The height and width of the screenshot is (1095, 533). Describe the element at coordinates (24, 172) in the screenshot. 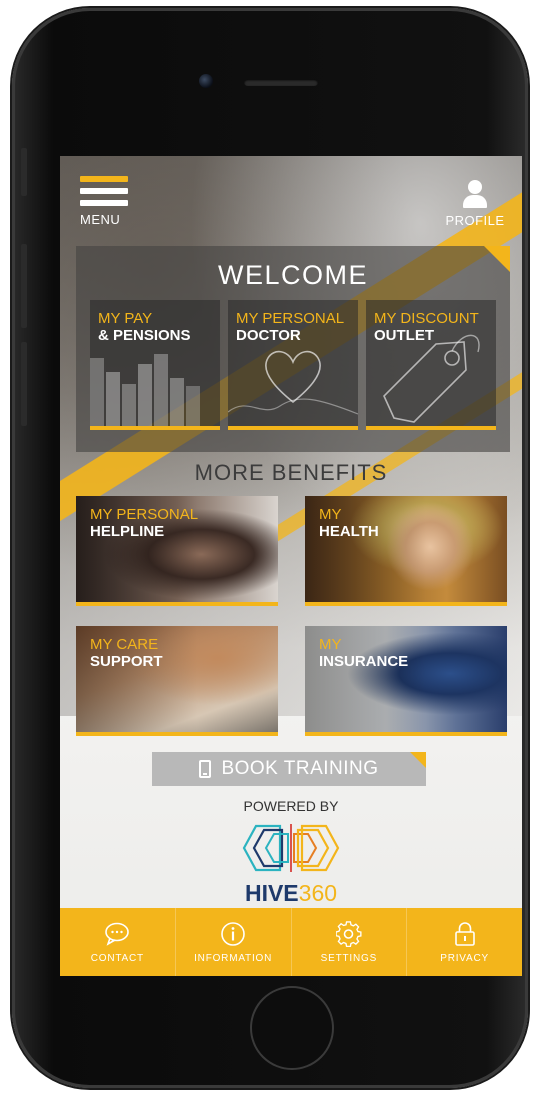

I see `mute-switch` at that location.